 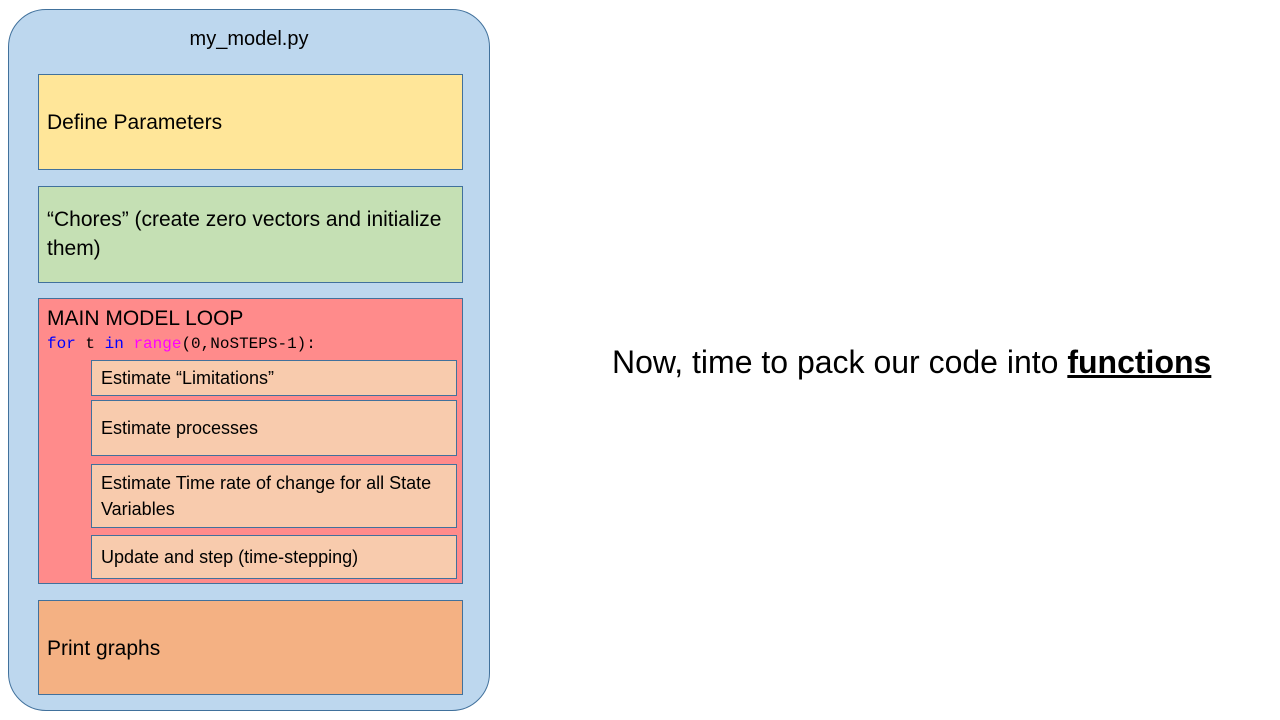 What do you see at coordinates (1139, 362) in the screenshot?
I see `headline-emphasis: functions` at bounding box center [1139, 362].